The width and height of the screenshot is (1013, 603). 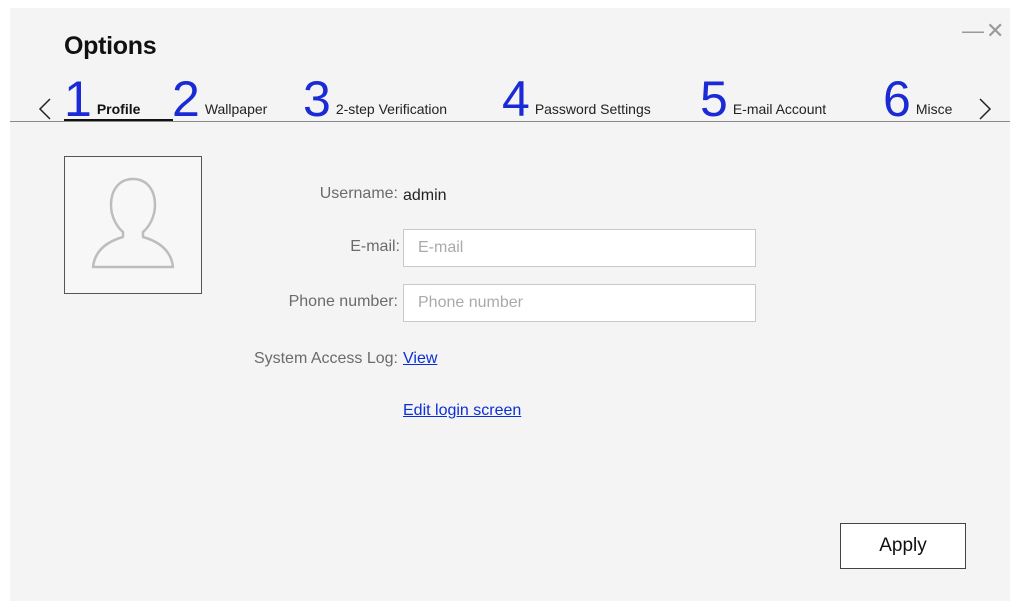 What do you see at coordinates (714, 99) in the screenshot?
I see `tab-number: 5` at bounding box center [714, 99].